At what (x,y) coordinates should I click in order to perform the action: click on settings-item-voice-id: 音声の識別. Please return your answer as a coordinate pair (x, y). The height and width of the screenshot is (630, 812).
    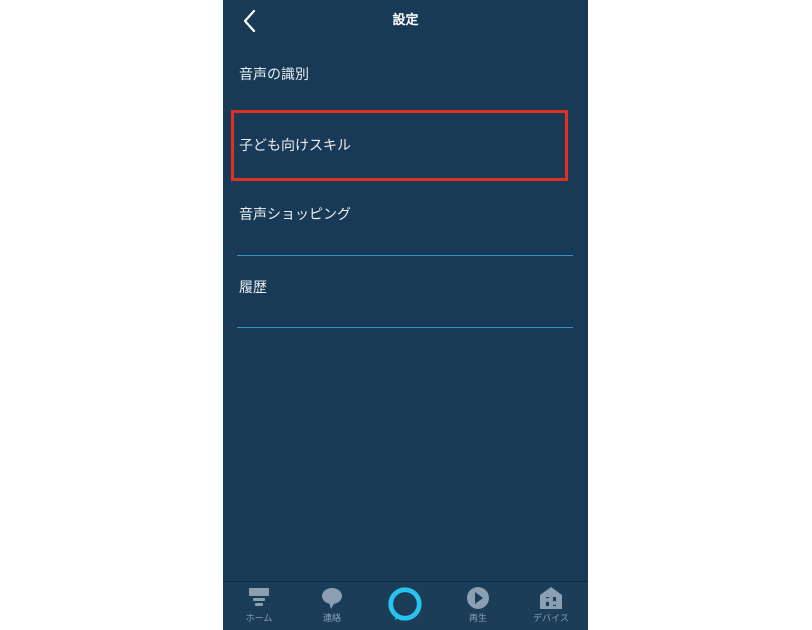
    Looking at the image, I should click on (405, 74).